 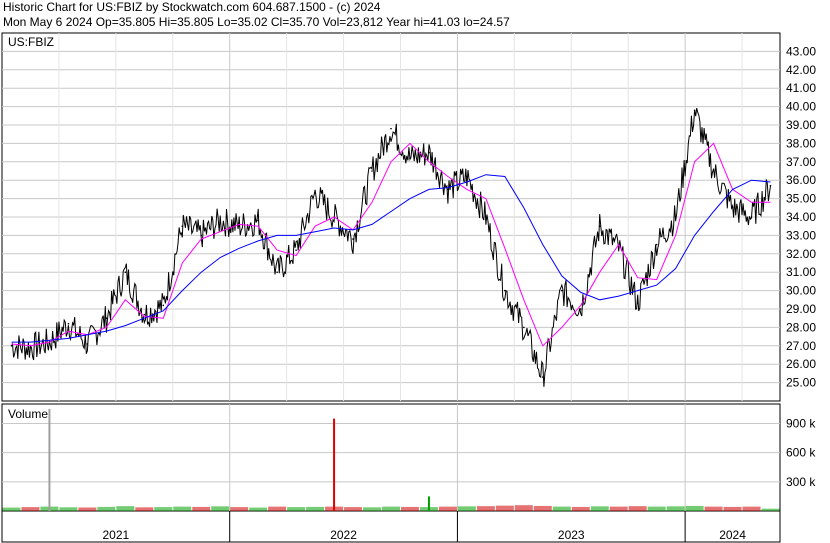 I want to click on x-year-label: 2022, so click(x=343, y=535).